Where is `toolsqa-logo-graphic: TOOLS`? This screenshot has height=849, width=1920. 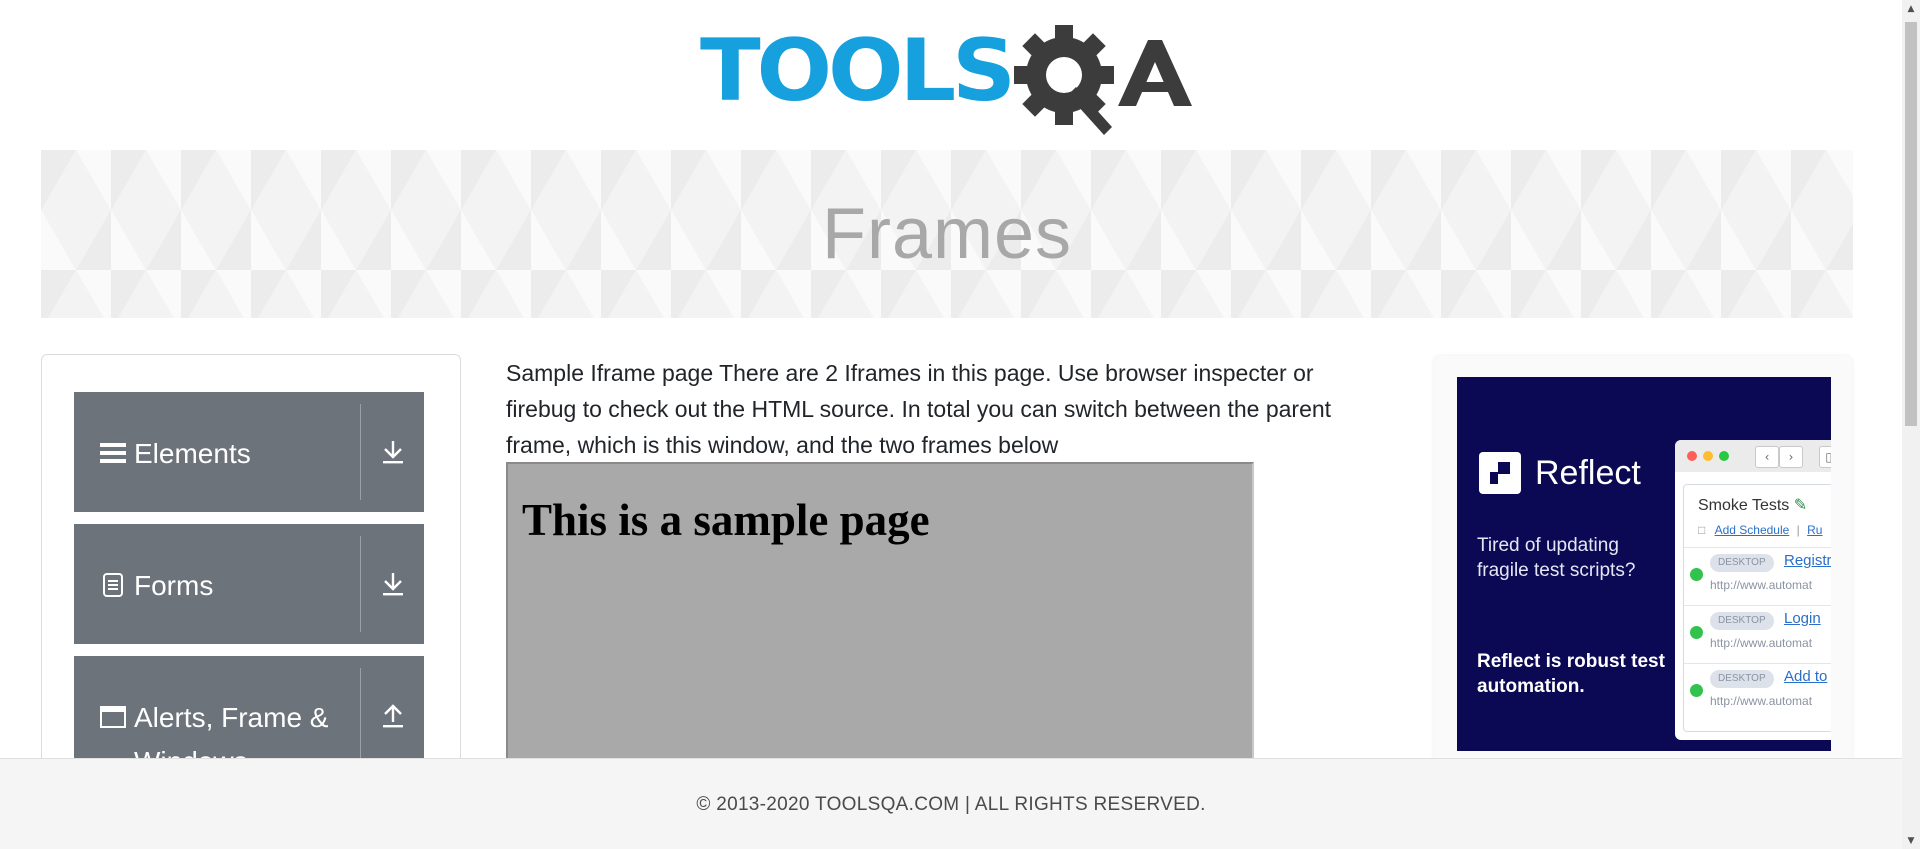 toolsqa-logo-graphic: TOOLS is located at coordinates (946, 78).